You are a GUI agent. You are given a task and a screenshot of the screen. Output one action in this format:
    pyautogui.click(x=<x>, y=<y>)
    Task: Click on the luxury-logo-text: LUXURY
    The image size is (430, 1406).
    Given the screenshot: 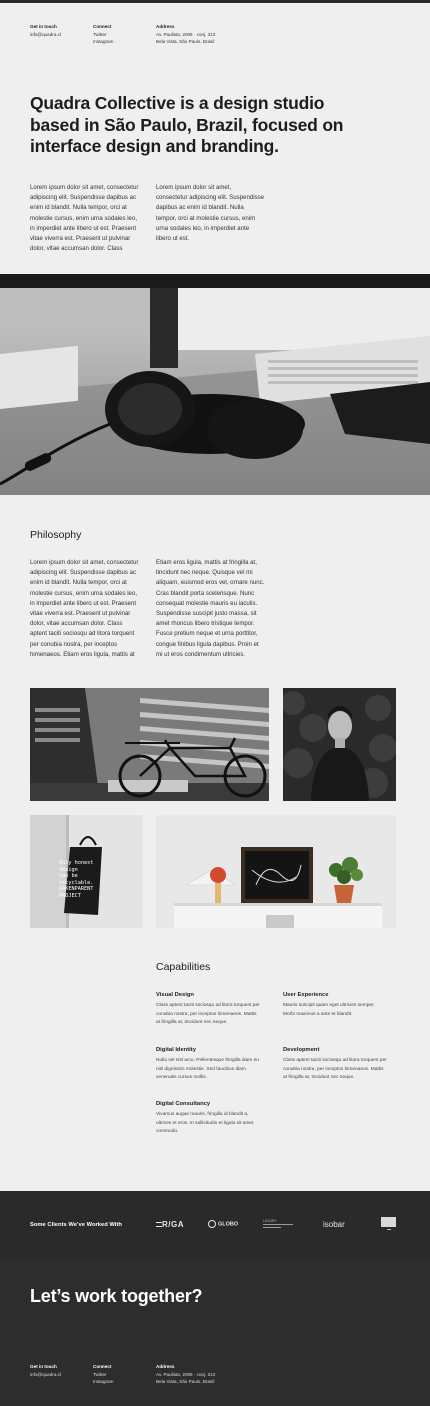 What is the action you would take?
    pyautogui.click(x=270, y=1221)
    